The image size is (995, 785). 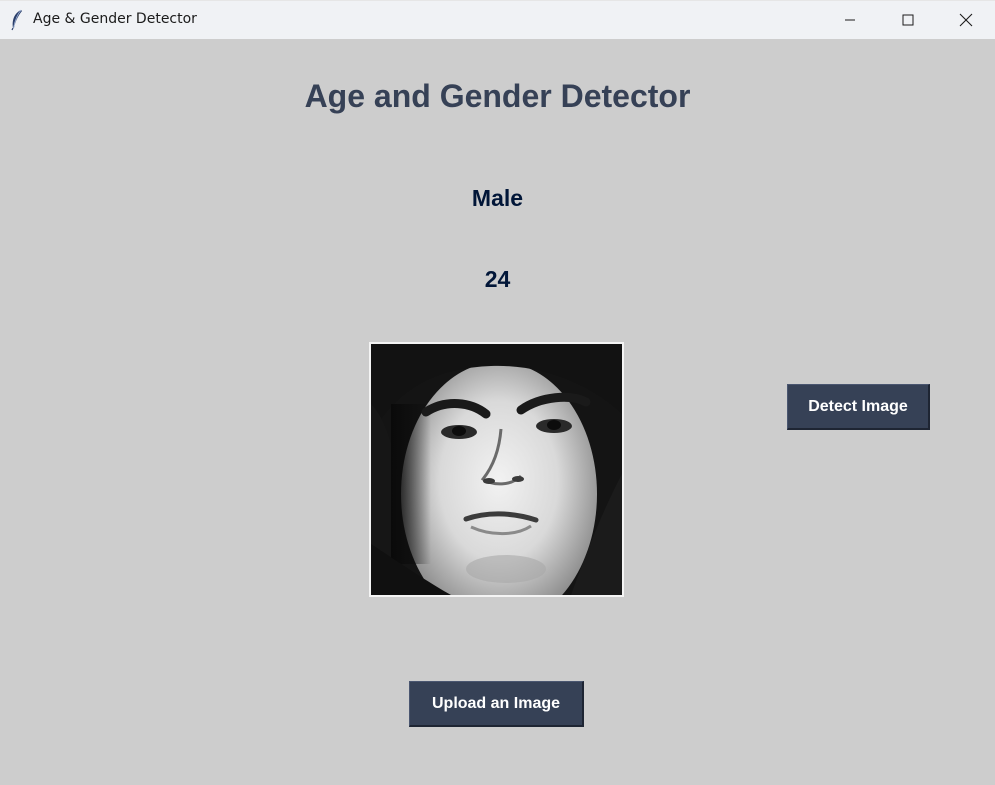 I want to click on gender-result-label: Male, so click(x=497, y=198).